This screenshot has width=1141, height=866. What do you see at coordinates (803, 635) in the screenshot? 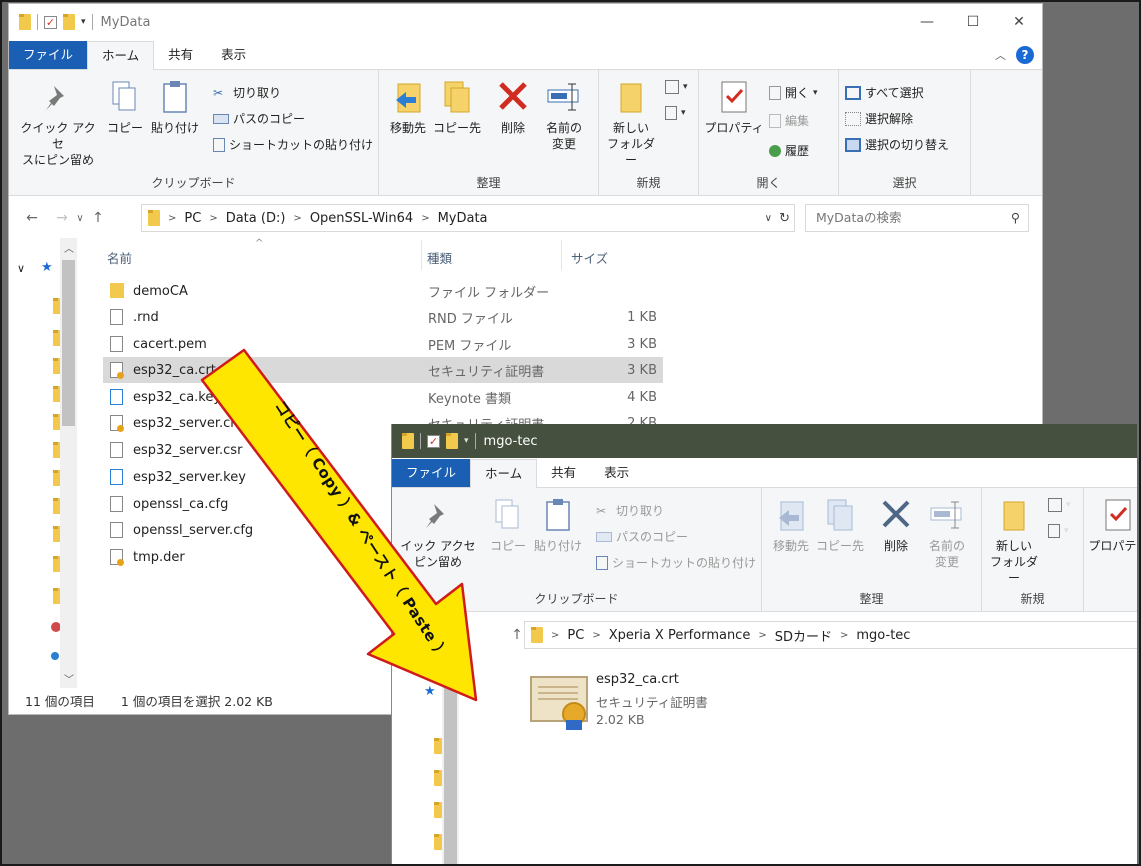
I see `breadcrumb-item-sdcard: SDカード` at bounding box center [803, 635].